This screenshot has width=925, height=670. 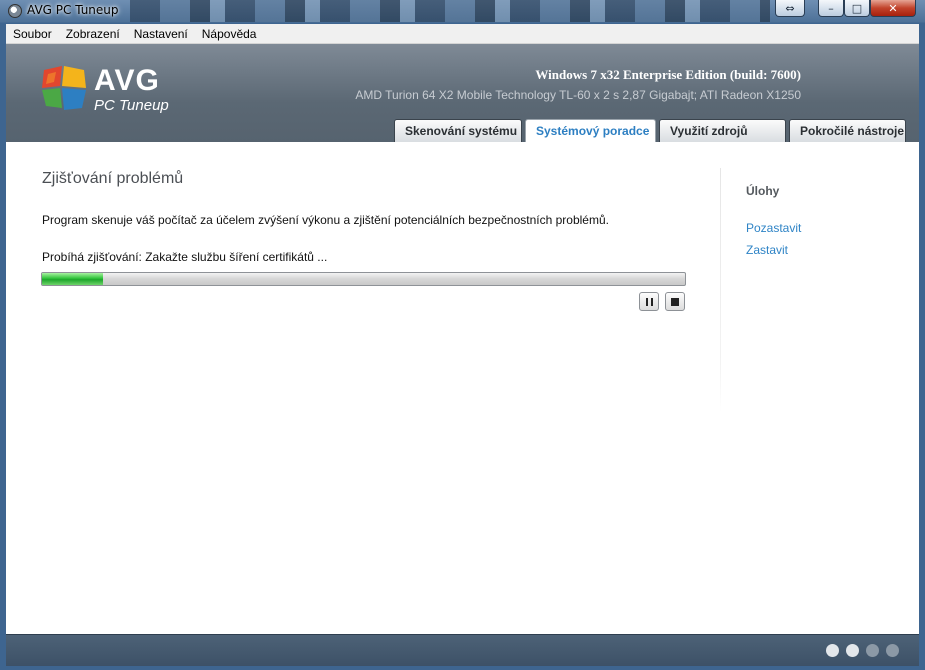 What do you see at coordinates (73, 10) in the screenshot?
I see `window-title: AVG PC Tuneup` at bounding box center [73, 10].